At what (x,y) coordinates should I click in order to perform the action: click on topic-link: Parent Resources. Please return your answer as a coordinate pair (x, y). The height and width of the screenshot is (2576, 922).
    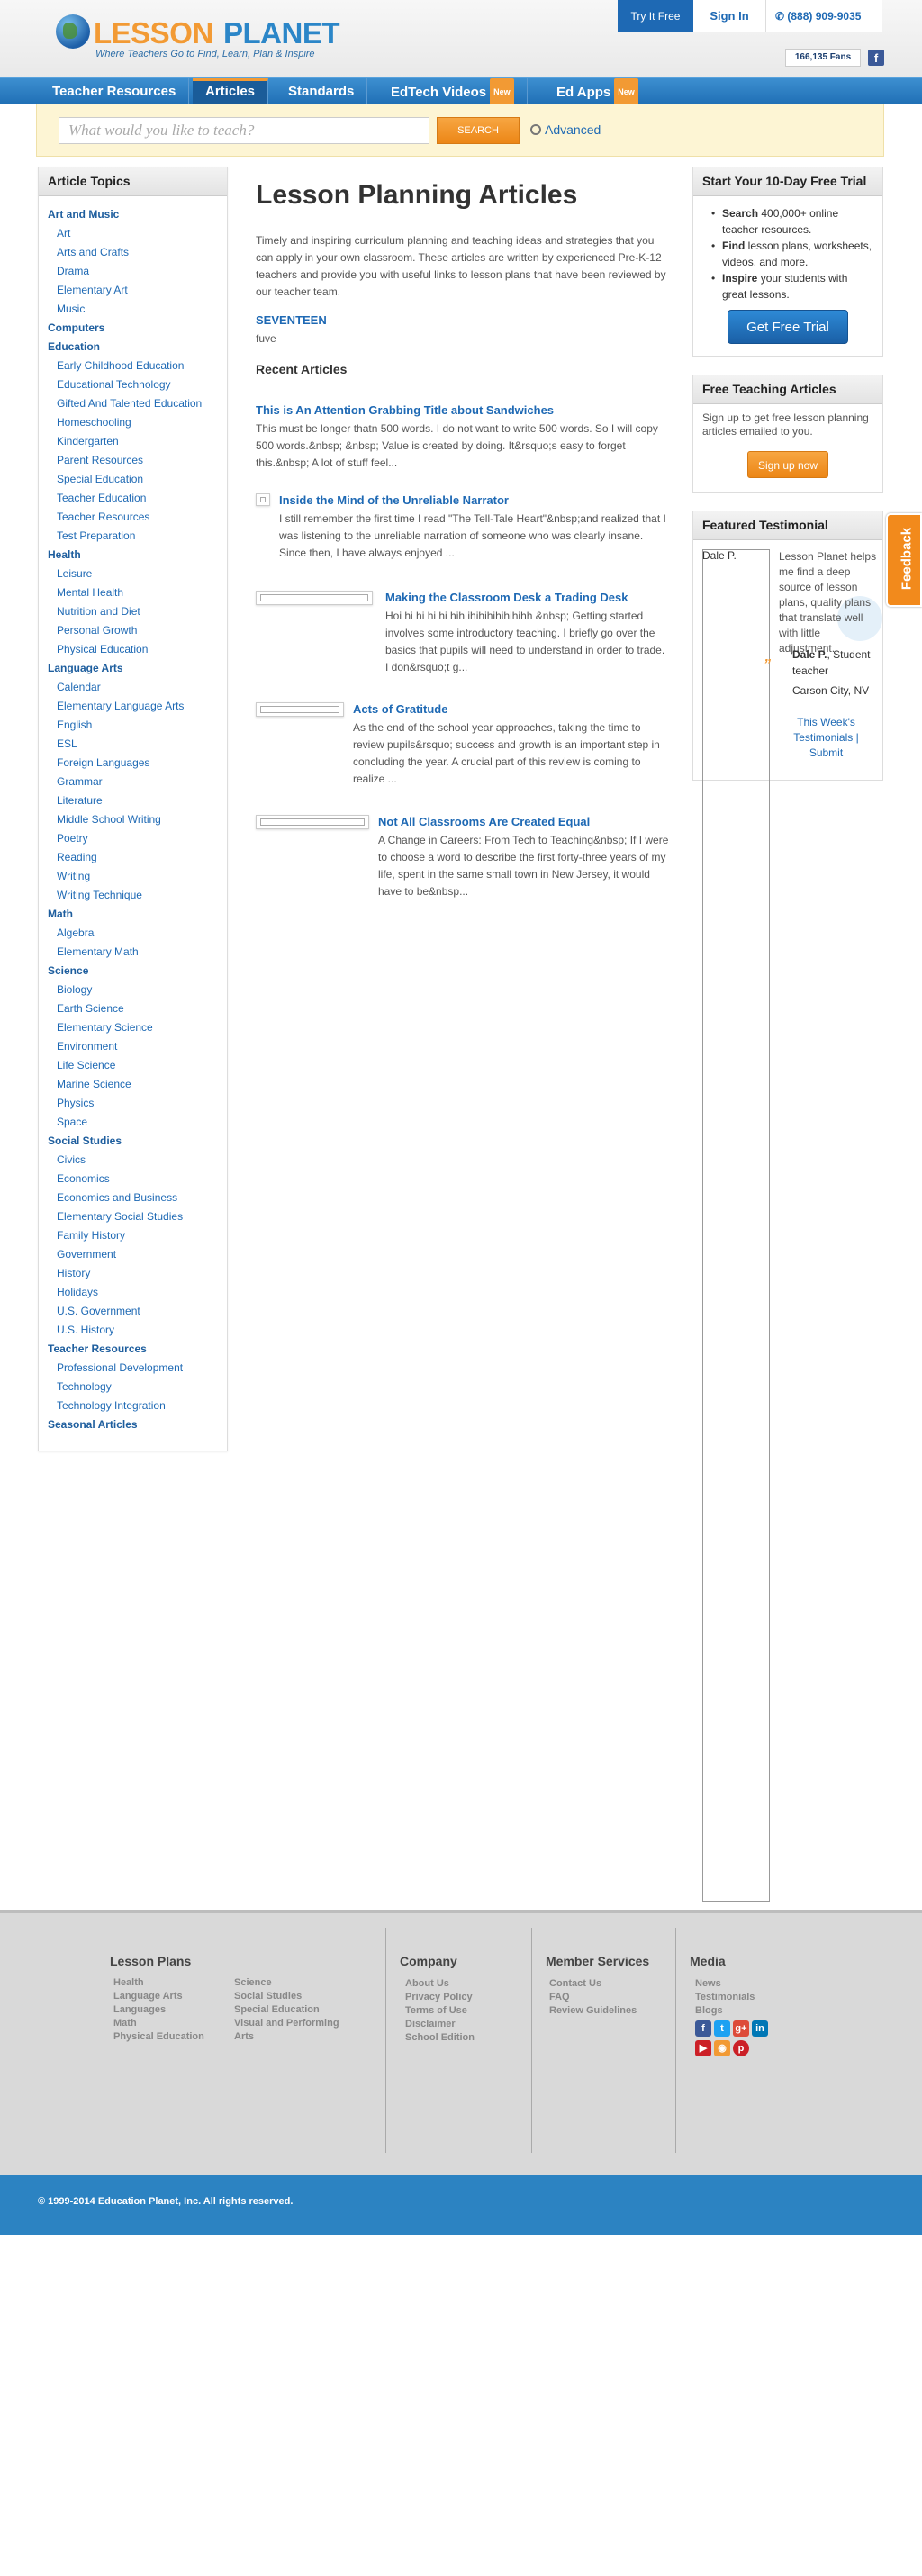
    Looking at the image, I should click on (137, 460).